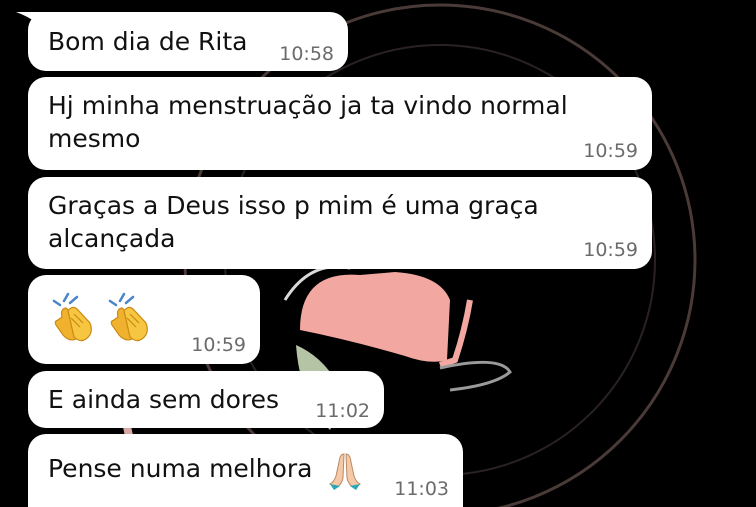  Describe the element at coordinates (421, 489) in the screenshot. I see `message-timestamp: 11:03` at that location.